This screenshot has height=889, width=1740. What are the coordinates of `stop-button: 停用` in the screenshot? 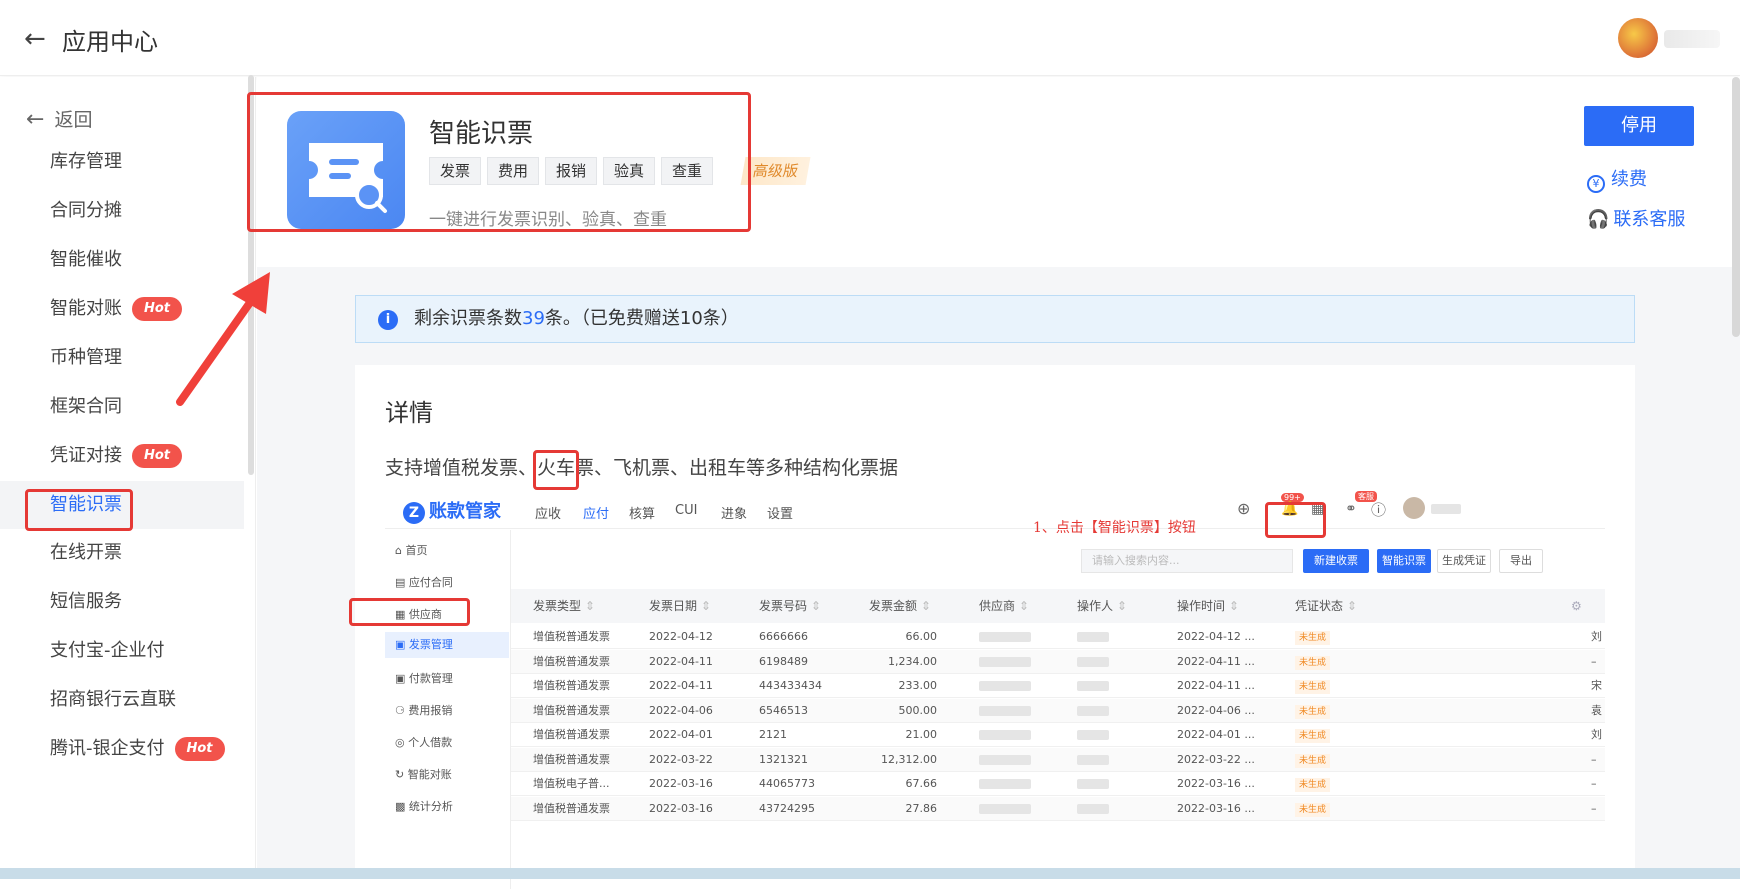 It's located at (1639, 126).